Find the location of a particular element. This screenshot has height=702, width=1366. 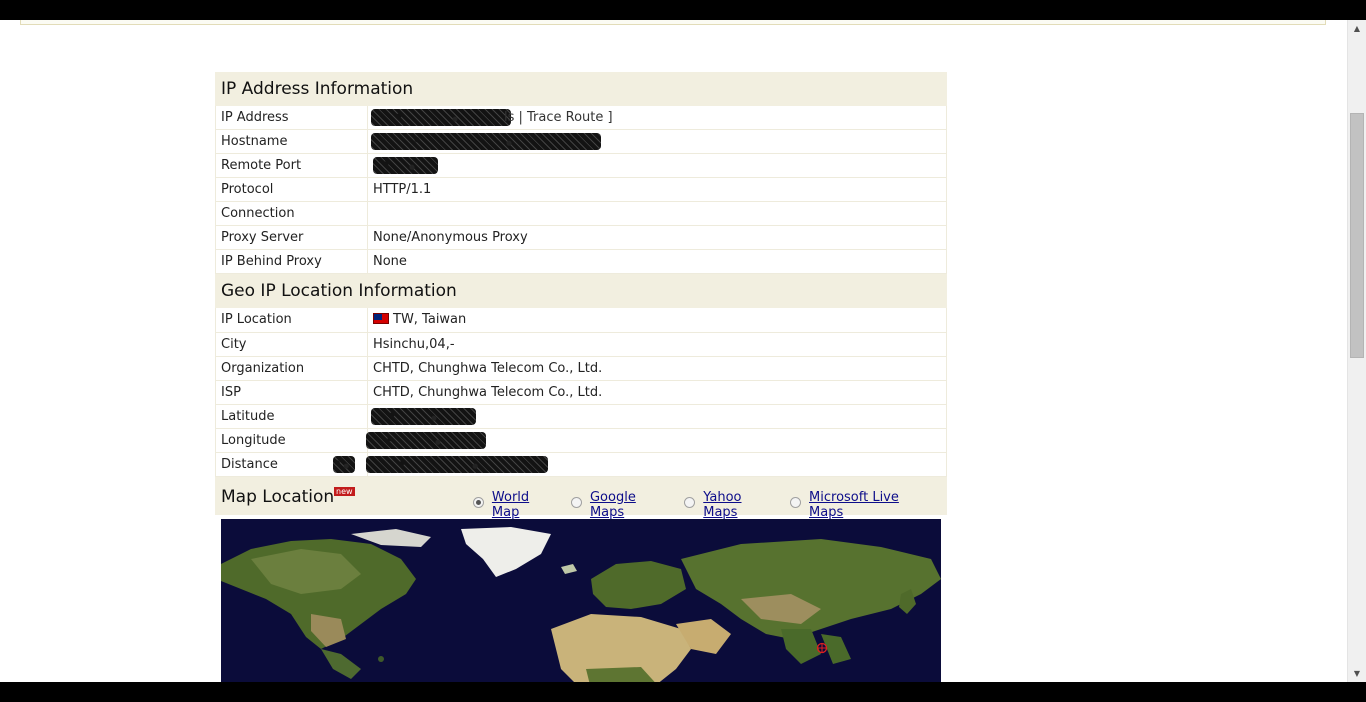

row-latitude: Latitude is located at coordinates (581, 417).